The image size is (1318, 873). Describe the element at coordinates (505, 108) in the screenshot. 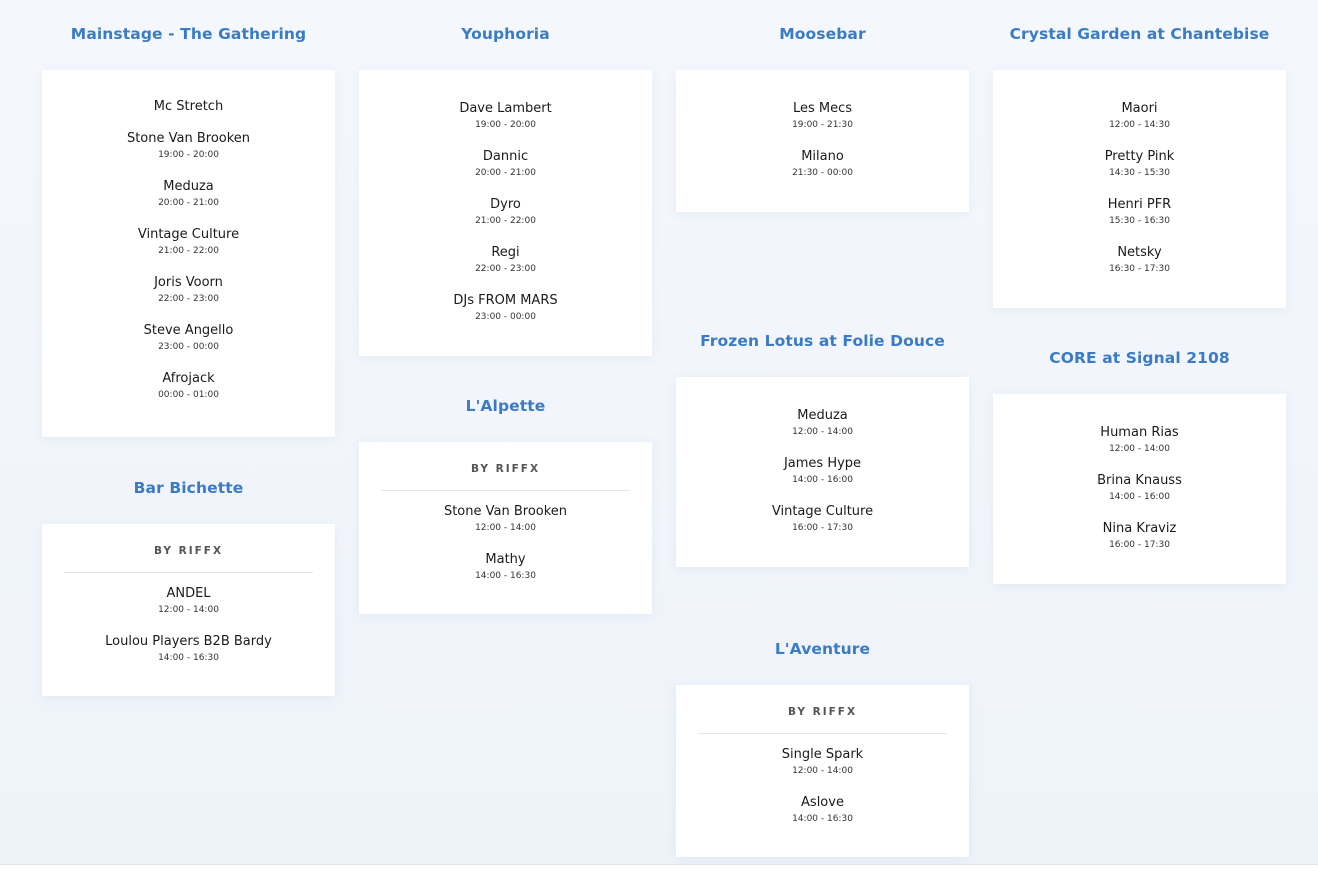

I see `act-name: Dave Lambert` at that location.